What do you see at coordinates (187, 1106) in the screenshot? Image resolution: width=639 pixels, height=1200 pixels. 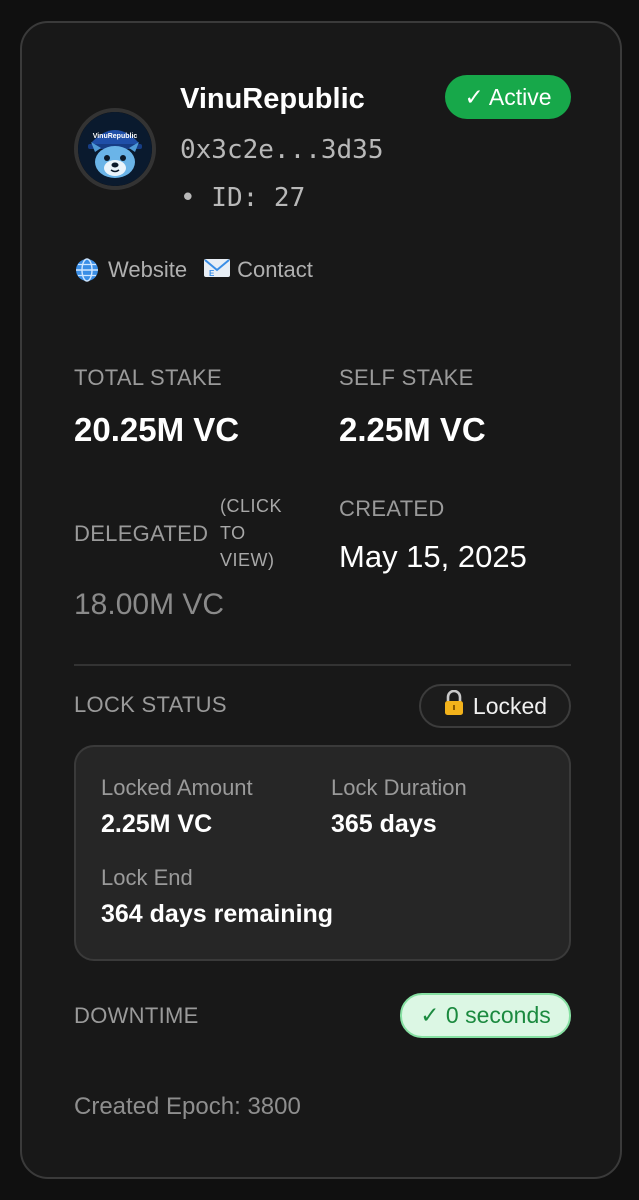 I see `created-epoch: Created Epoch: 3800` at bounding box center [187, 1106].